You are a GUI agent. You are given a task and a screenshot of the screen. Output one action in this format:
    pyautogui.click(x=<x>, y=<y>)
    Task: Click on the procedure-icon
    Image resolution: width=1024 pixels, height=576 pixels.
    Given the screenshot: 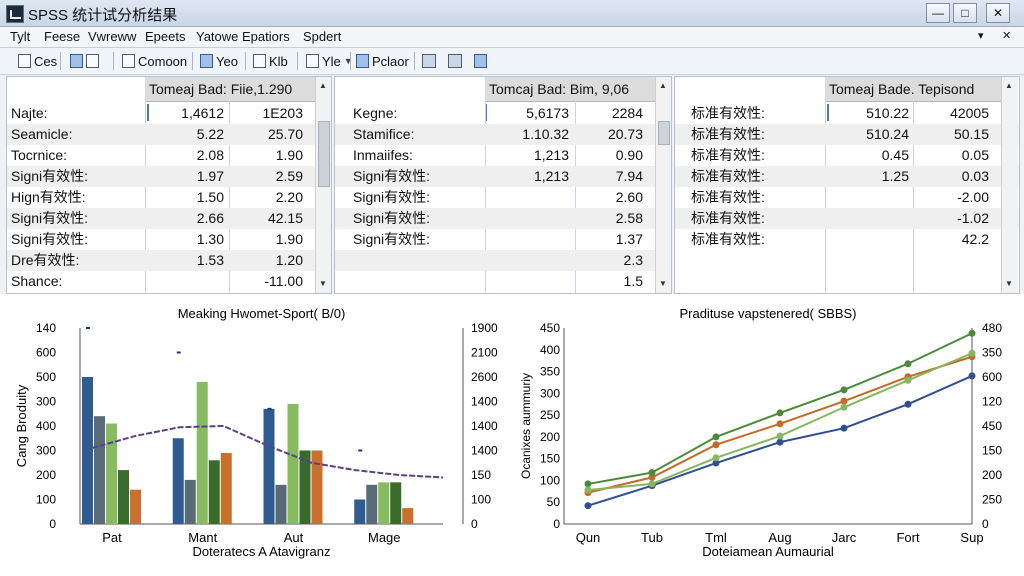 What is the action you would take?
    pyautogui.click(x=362, y=61)
    